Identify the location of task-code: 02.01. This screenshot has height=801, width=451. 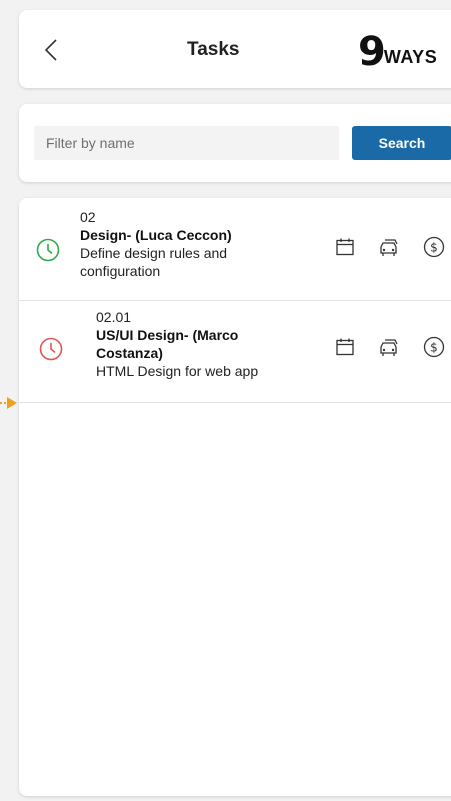
(114, 317).